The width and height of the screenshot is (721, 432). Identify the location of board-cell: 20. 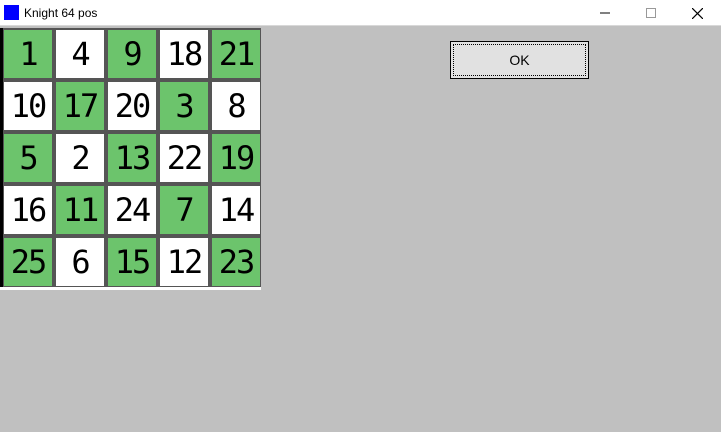
(132, 106).